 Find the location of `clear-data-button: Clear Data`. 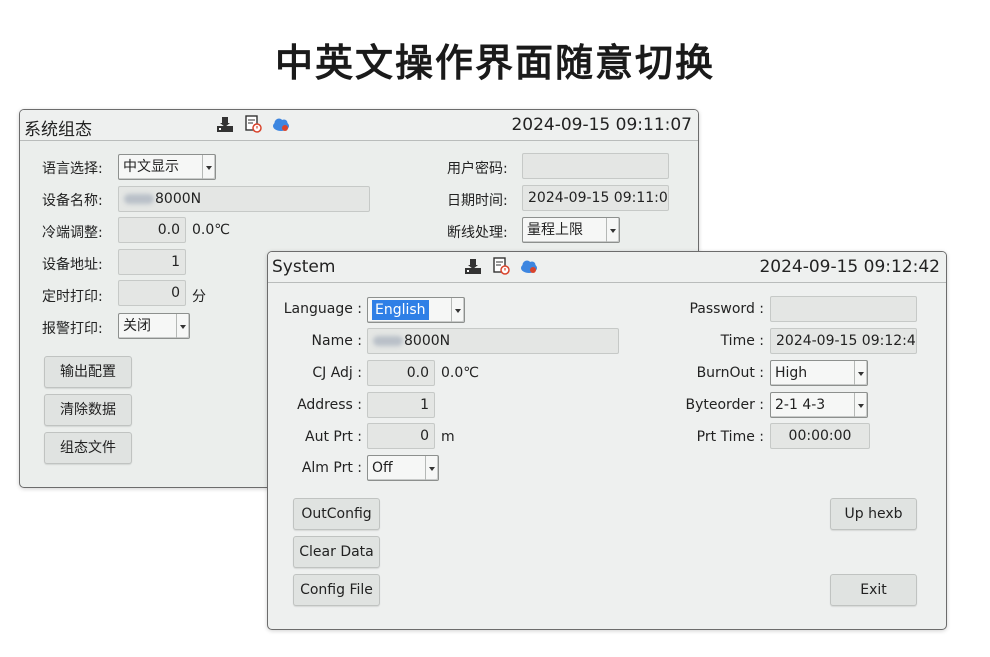

clear-data-button: Clear Data is located at coordinates (336, 552).